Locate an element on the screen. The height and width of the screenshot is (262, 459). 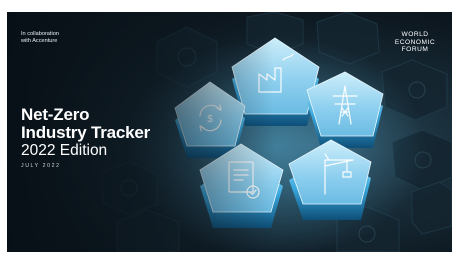
logo-line-1: WORLD is located at coordinates (415, 34).